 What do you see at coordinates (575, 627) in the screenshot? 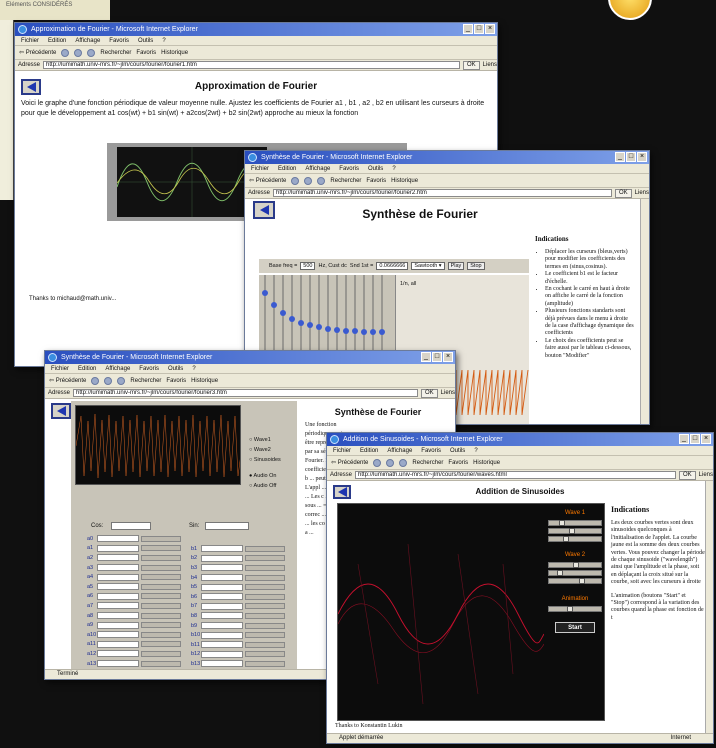
I see `start-button: Start` at bounding box center [575, 627].